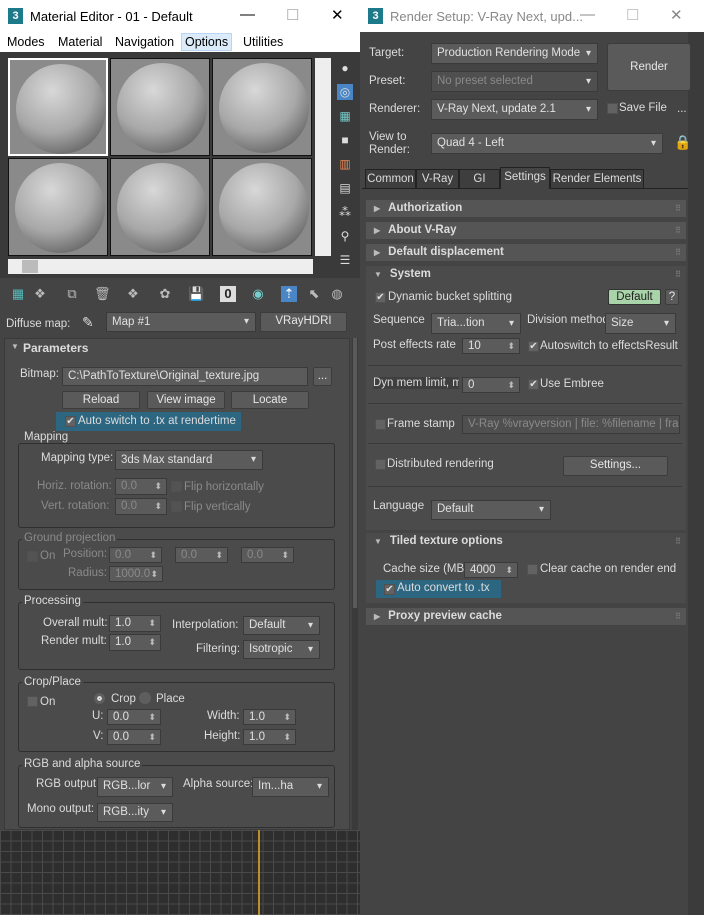  What do you see at coordinates (526, 274) in the screenshot?
I see `rollout-system: ▼ System ⠿` at bounding box center [526, 274].